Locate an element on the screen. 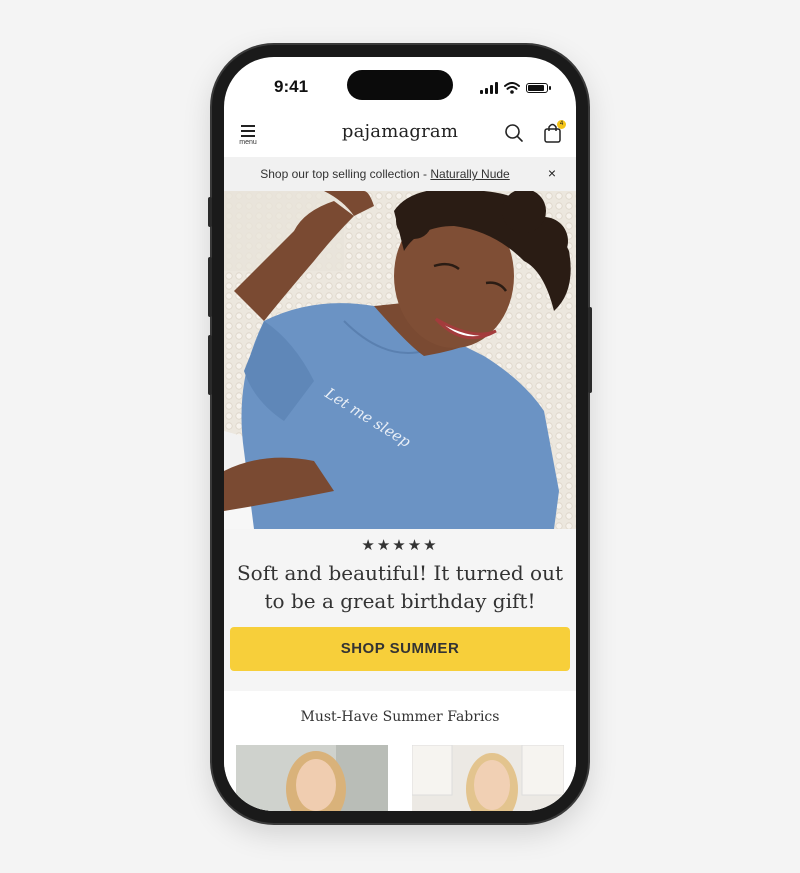 Image resolution: width=800 pixels, height=873 pixels. star-rating: ★★★★★ is located at coordinates (400, 545).